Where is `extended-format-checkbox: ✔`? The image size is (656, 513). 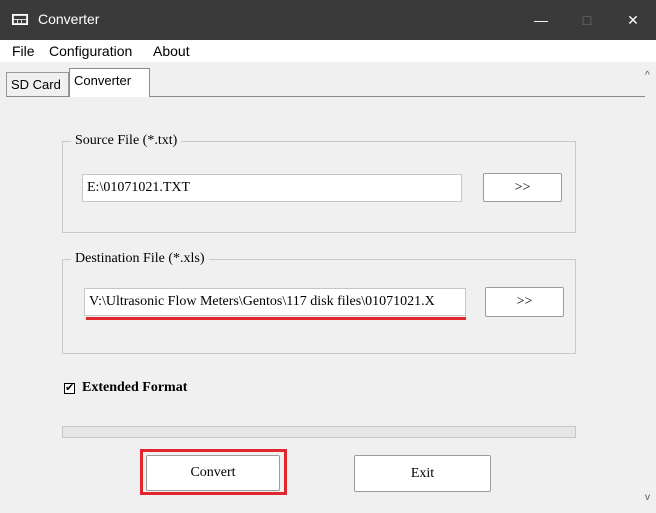 extended-format-checkbox: ✔ is located at coordinates (69, 388).